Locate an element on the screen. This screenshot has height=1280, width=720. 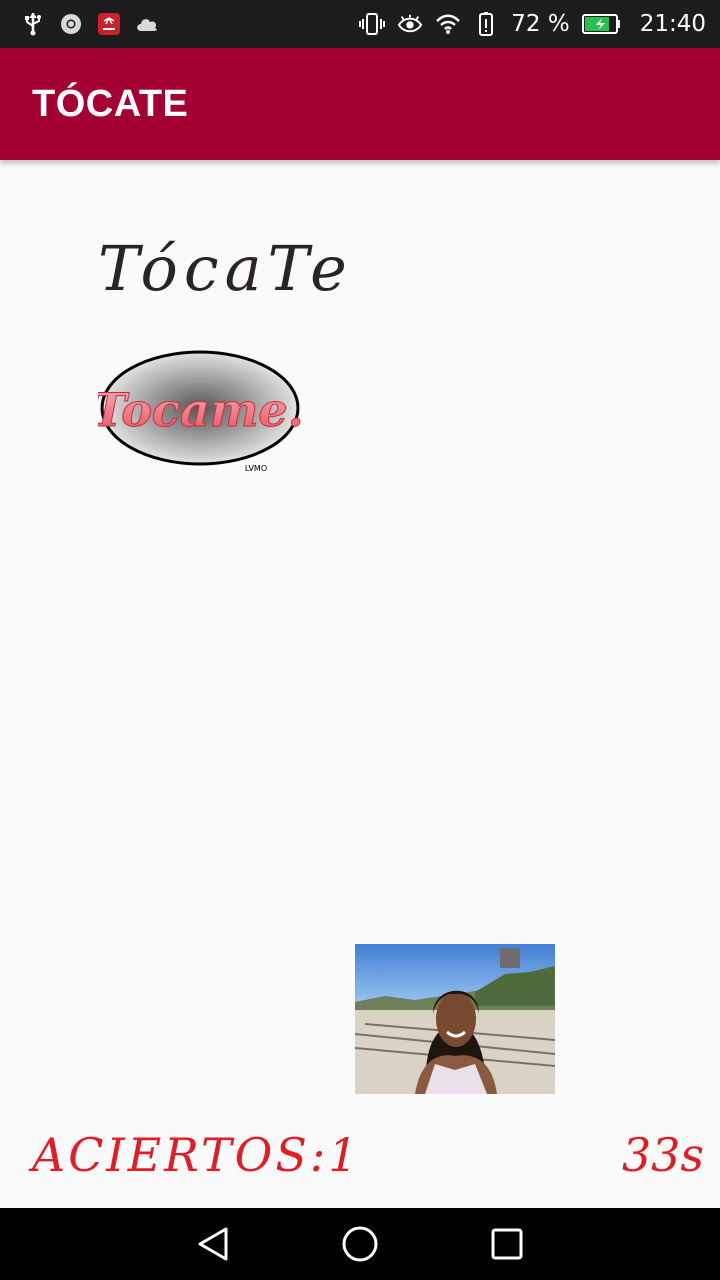
logo-text: Tocame. is located at coordinates (201, 410).